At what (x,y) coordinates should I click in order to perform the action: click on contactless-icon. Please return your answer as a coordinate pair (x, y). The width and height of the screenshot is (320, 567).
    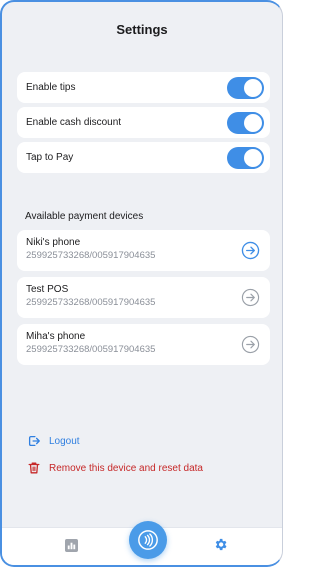
    Looking at the image, I should click on (148, 540).